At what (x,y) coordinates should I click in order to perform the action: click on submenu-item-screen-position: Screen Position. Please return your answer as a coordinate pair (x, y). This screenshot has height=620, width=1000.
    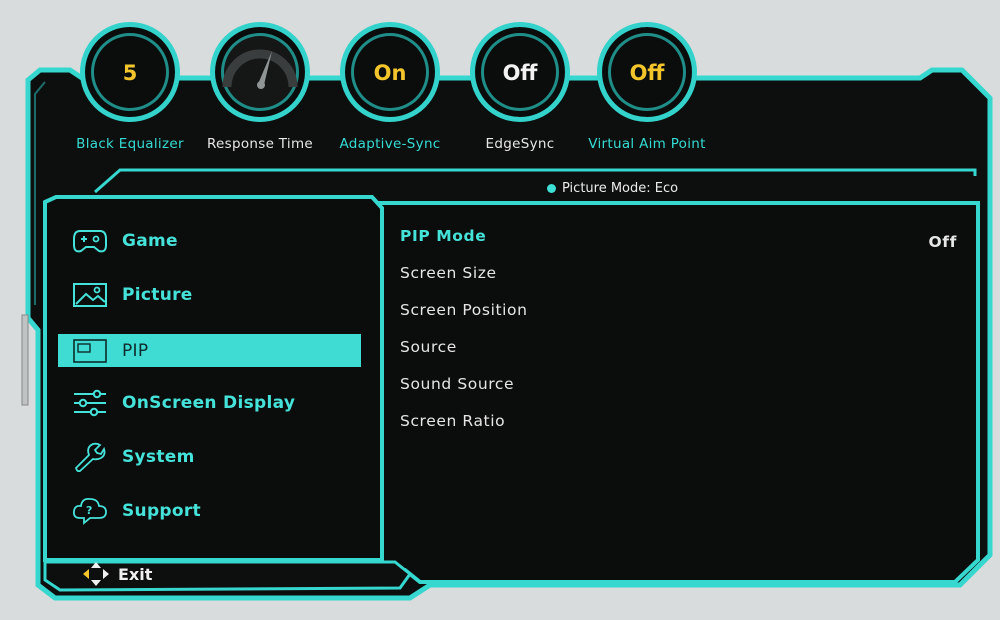
    Looking at the image, I should click on (680, 313).